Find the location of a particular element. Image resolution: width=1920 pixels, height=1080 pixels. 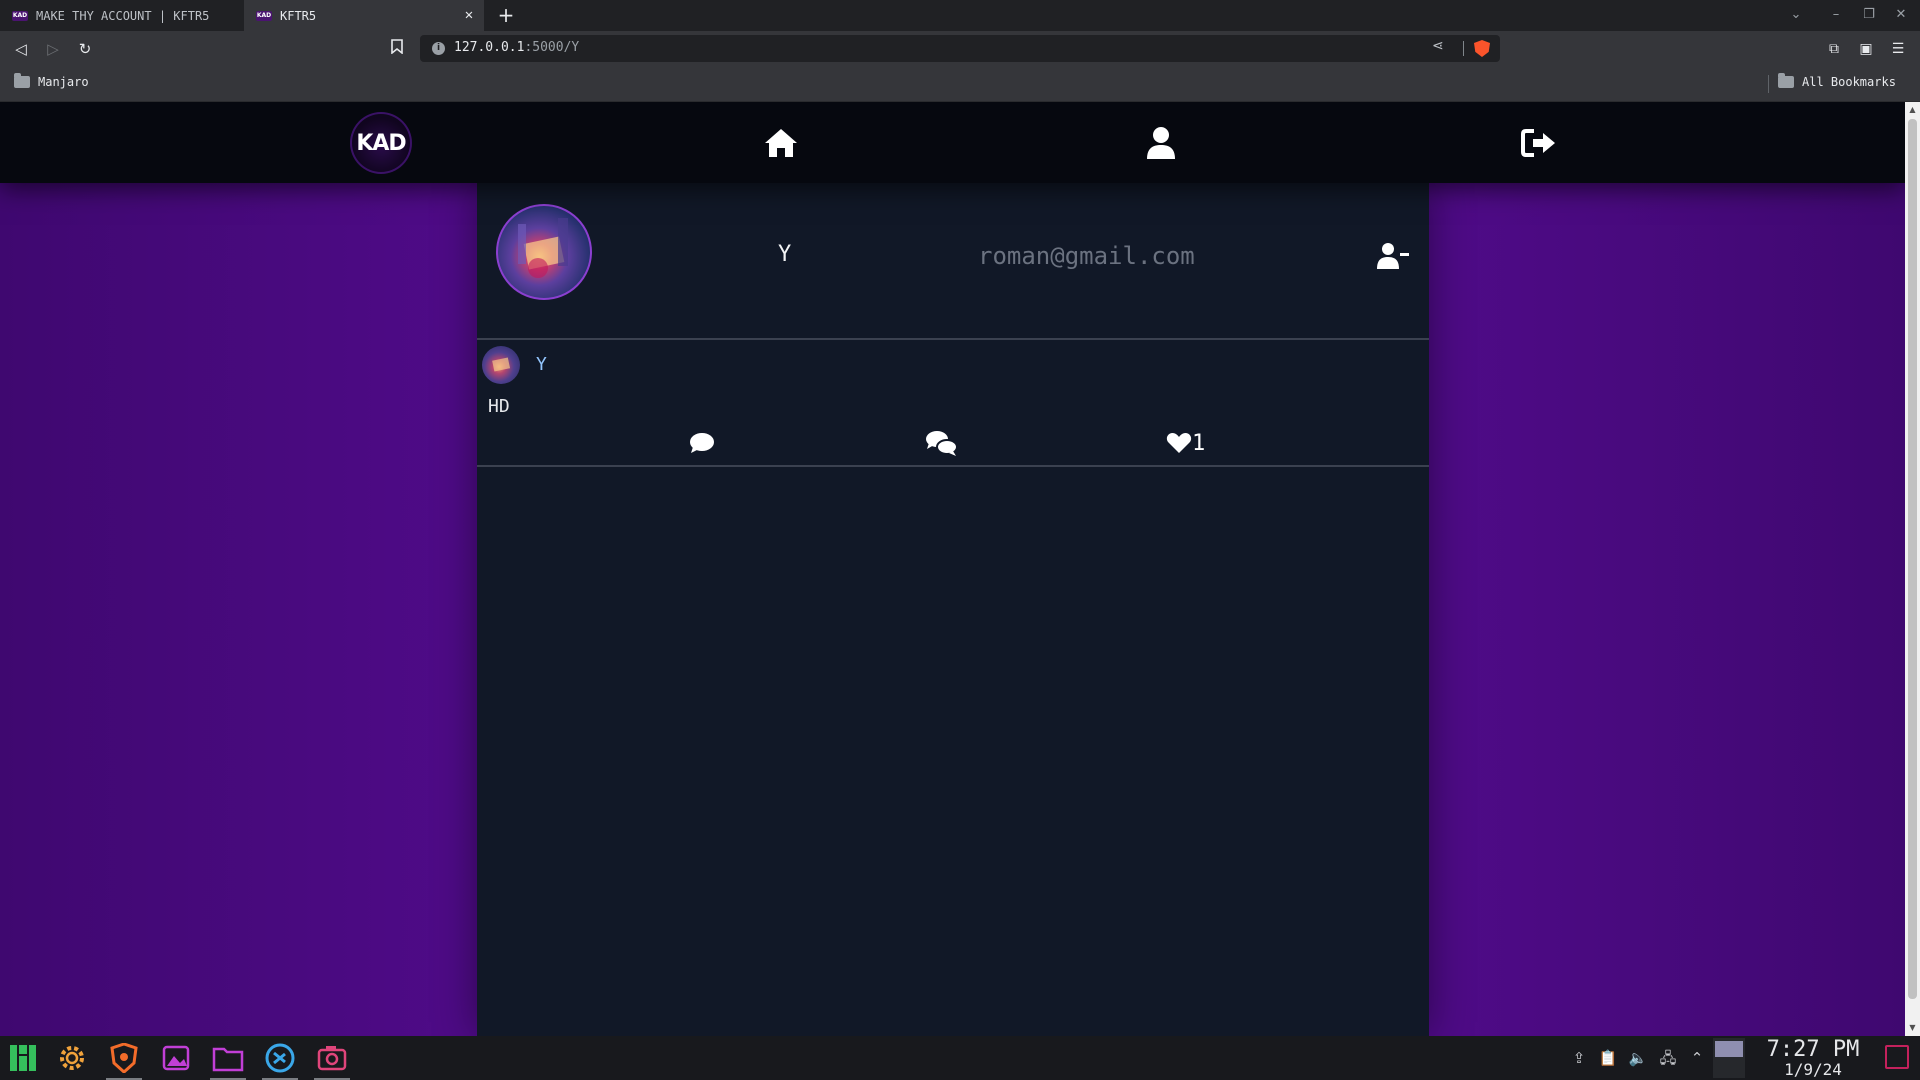

tab-make-account: KAD MAKE THY ACCOUNT | KFTR5 is located at coordinates (121, 15).